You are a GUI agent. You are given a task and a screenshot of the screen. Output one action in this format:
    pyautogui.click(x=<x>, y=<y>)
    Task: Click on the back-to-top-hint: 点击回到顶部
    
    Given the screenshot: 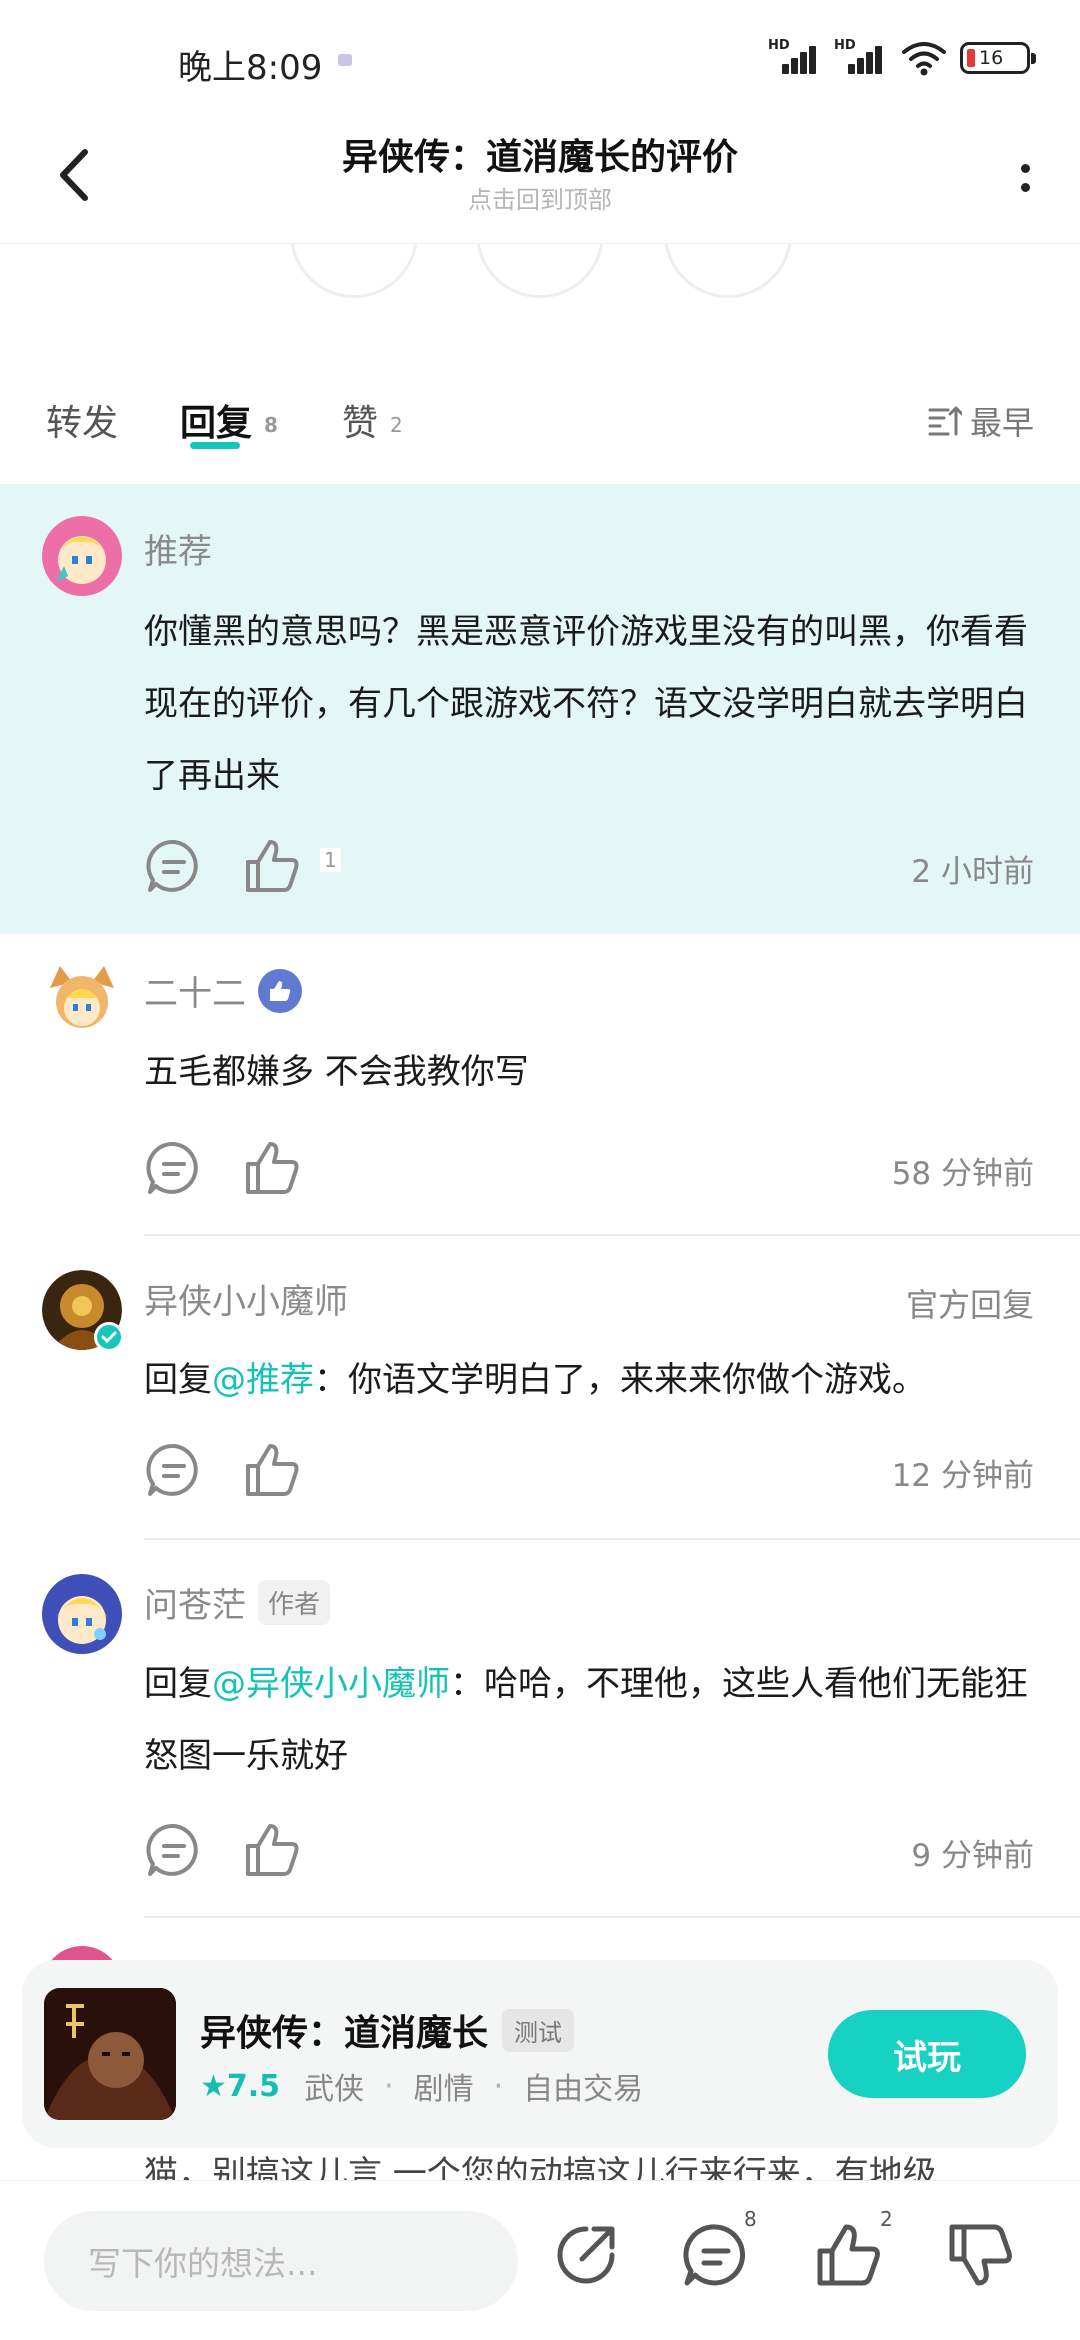 What is the action you would take?
    pyautogui.click(x=540, y=197)
    